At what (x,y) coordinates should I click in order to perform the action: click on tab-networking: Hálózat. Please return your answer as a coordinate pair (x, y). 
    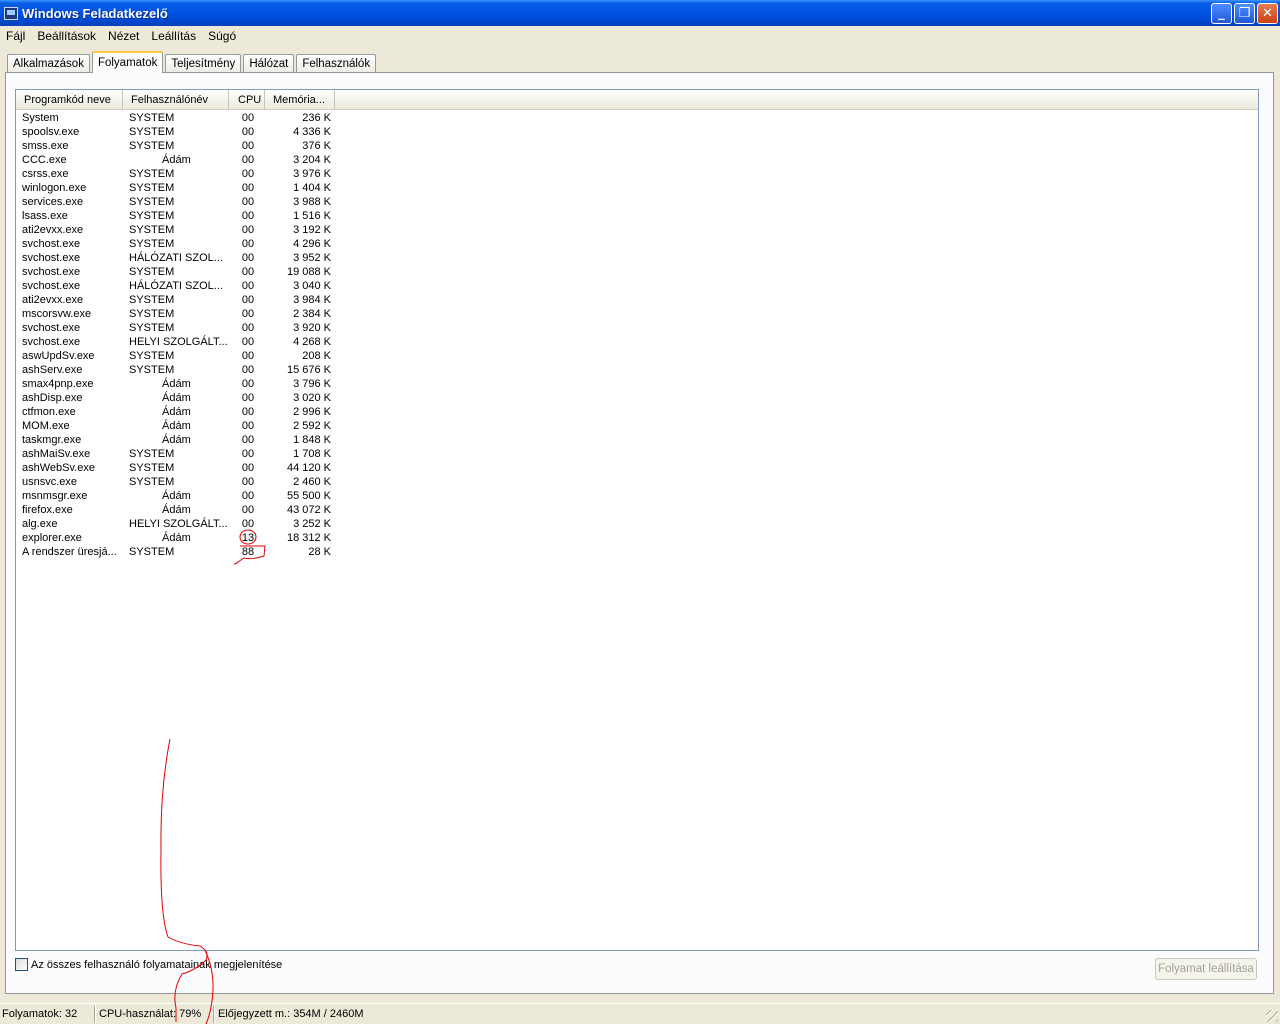
    Looking at the image, I should click on (269, 63).